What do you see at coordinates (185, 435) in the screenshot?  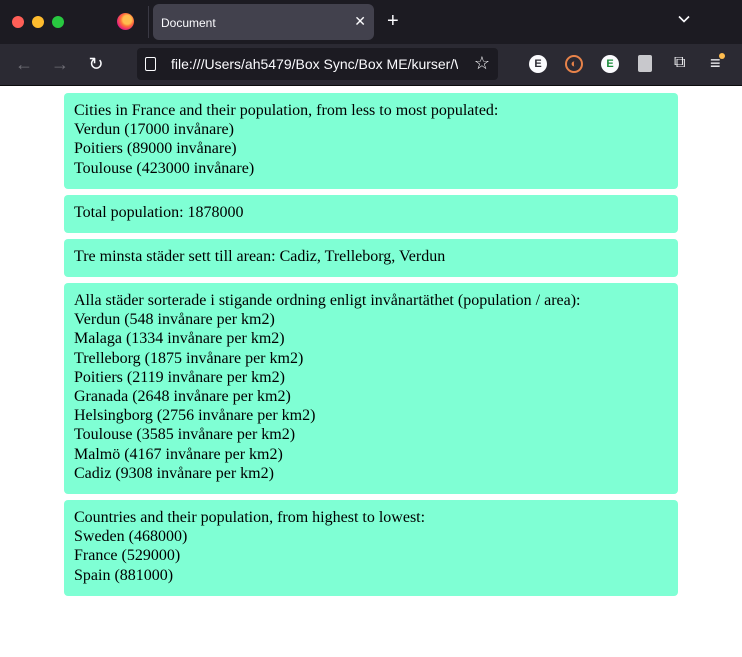 I see `list-item: Toulouse (3585 invånare per km2)` at bounding box center [185, 435].